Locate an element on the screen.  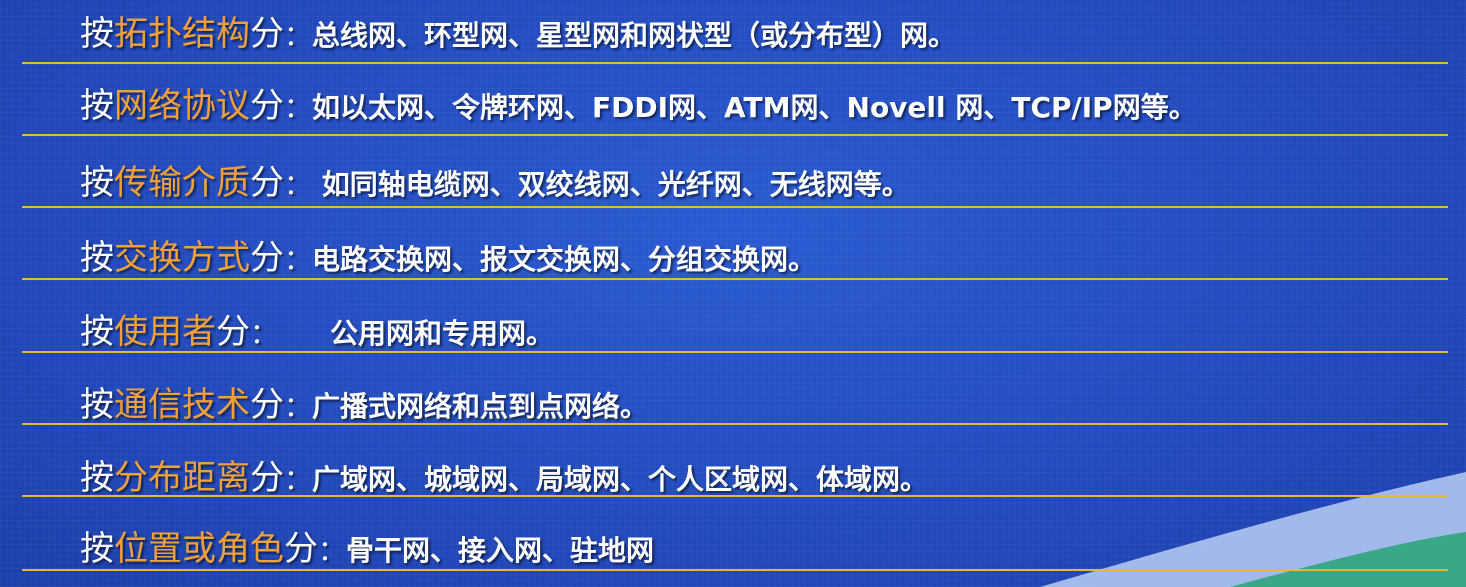
row-description: 骨干网、接入网、驻地网 is located at coordinates (500, 550).